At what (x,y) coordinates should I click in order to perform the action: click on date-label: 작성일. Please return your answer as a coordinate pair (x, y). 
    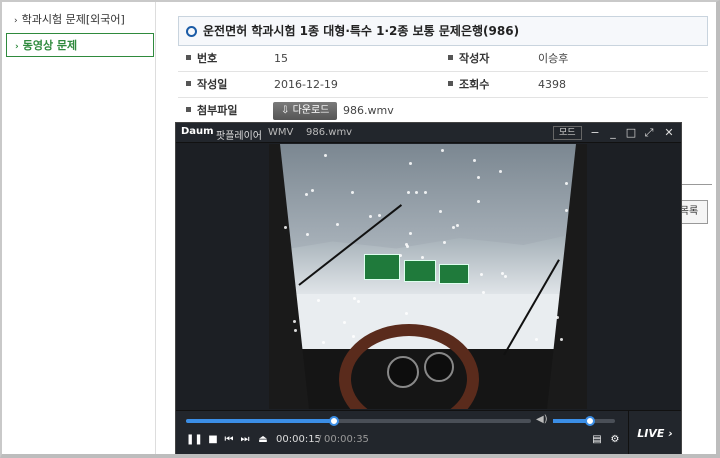
    Looking at the image, I should click on (206, 85).